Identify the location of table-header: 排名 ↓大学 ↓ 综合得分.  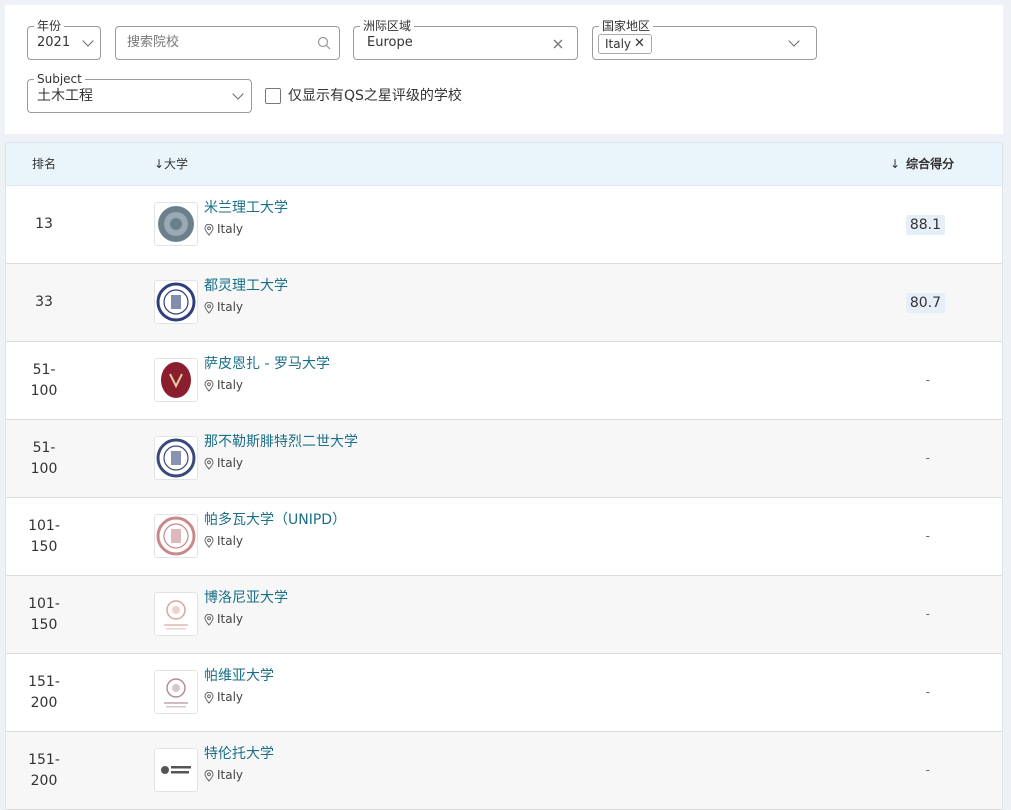
(504, 164).